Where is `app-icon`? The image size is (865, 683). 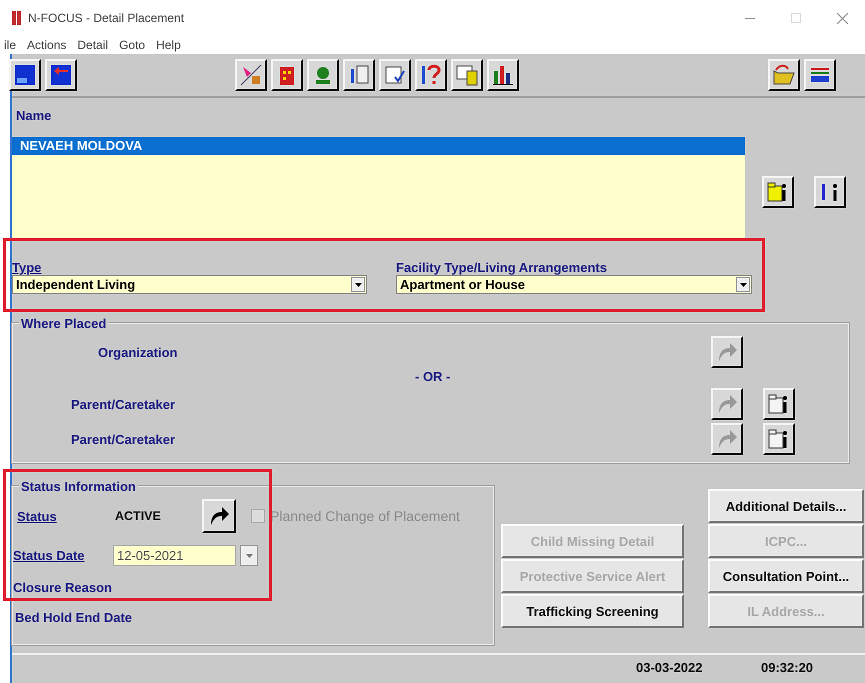
app-icon is located at coordinates (17, 18).